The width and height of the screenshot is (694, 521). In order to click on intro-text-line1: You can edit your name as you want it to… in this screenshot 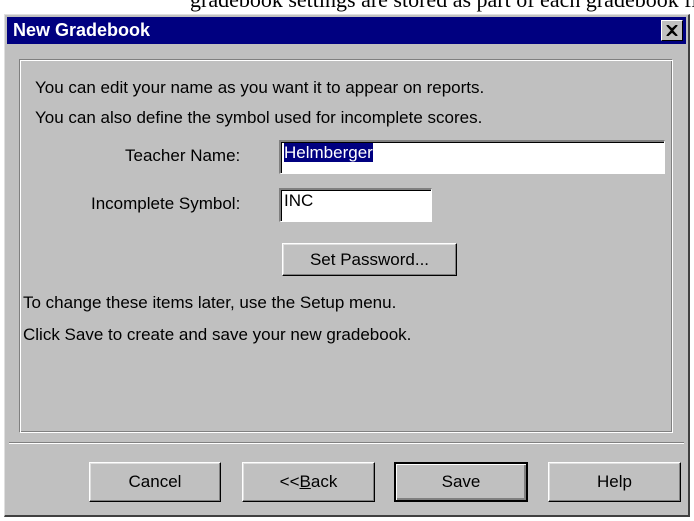, I will do `click(260, 87)`.